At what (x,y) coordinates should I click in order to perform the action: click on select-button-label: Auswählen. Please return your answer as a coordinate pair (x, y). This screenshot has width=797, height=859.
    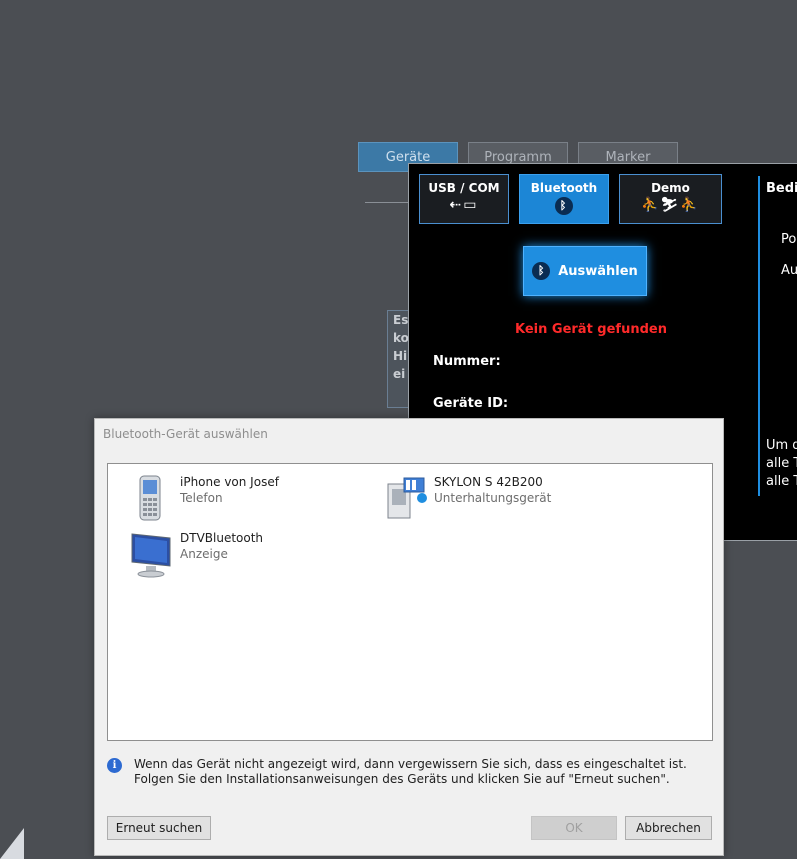
    Looking at the image, I should click on (598, 271).